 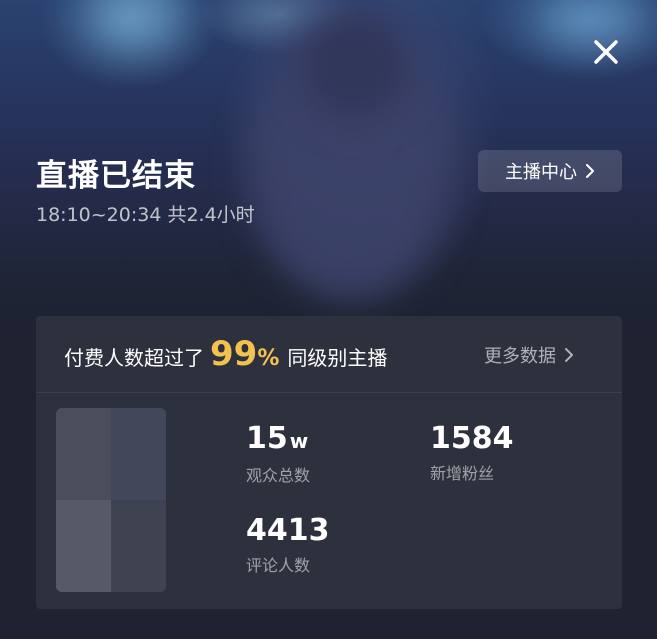 I want to click on stat-new-fans: 1584 新增粉丝, so click(x=472, y=453).